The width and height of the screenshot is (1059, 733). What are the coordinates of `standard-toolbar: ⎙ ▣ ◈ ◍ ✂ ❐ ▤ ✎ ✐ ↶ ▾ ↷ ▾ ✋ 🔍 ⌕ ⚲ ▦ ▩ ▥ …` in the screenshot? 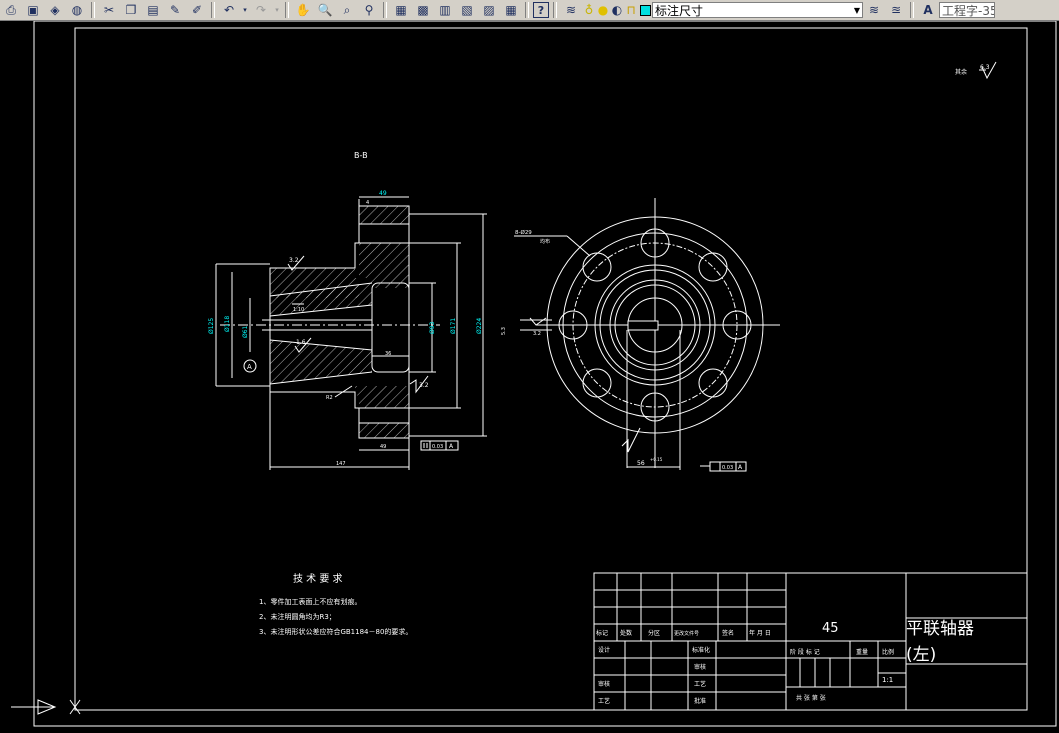 It's located at (529, 10).